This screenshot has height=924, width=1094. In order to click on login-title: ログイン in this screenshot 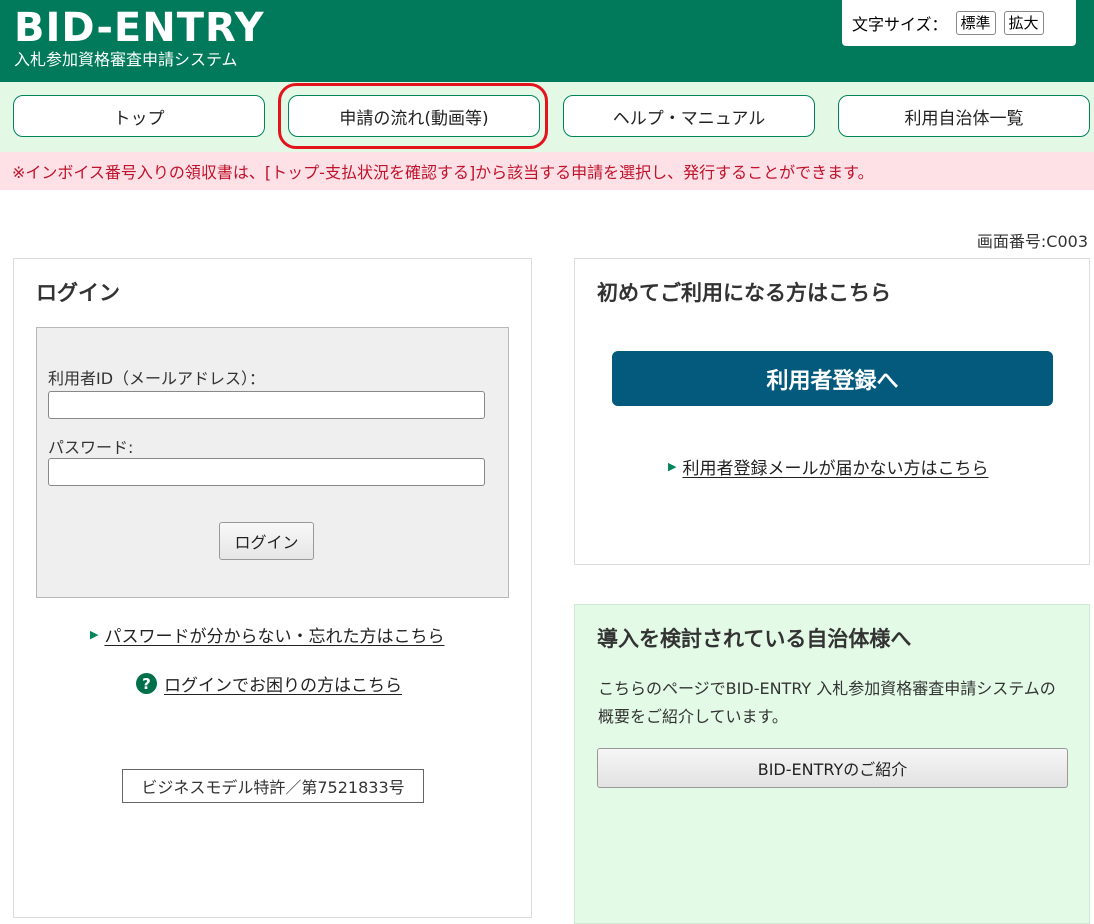, I will do `click(78, 293)`.